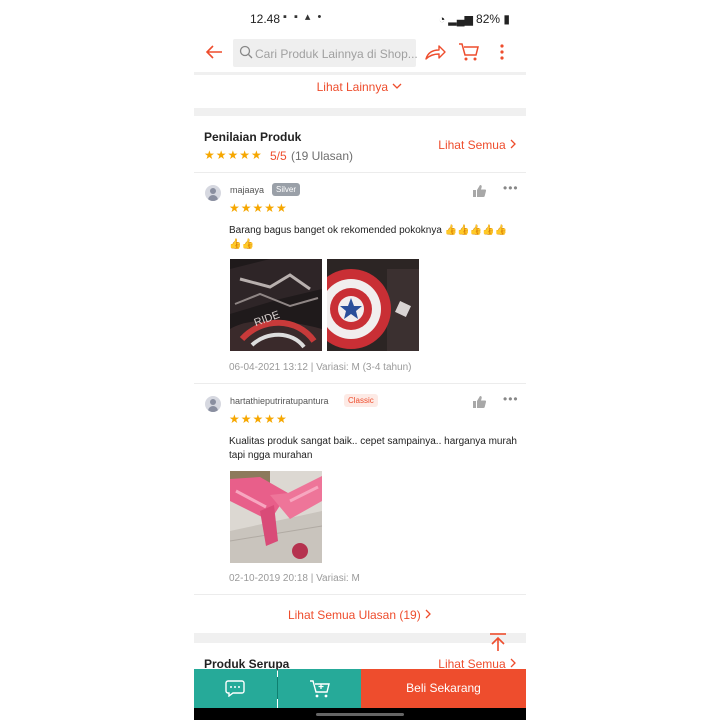 The height and width of the screenshot is (720, 720). What do you see at coordinates (253, 137) in the screenshot?
I see `rating-title: Penilaian Produk` at bounding box center [253, 137].